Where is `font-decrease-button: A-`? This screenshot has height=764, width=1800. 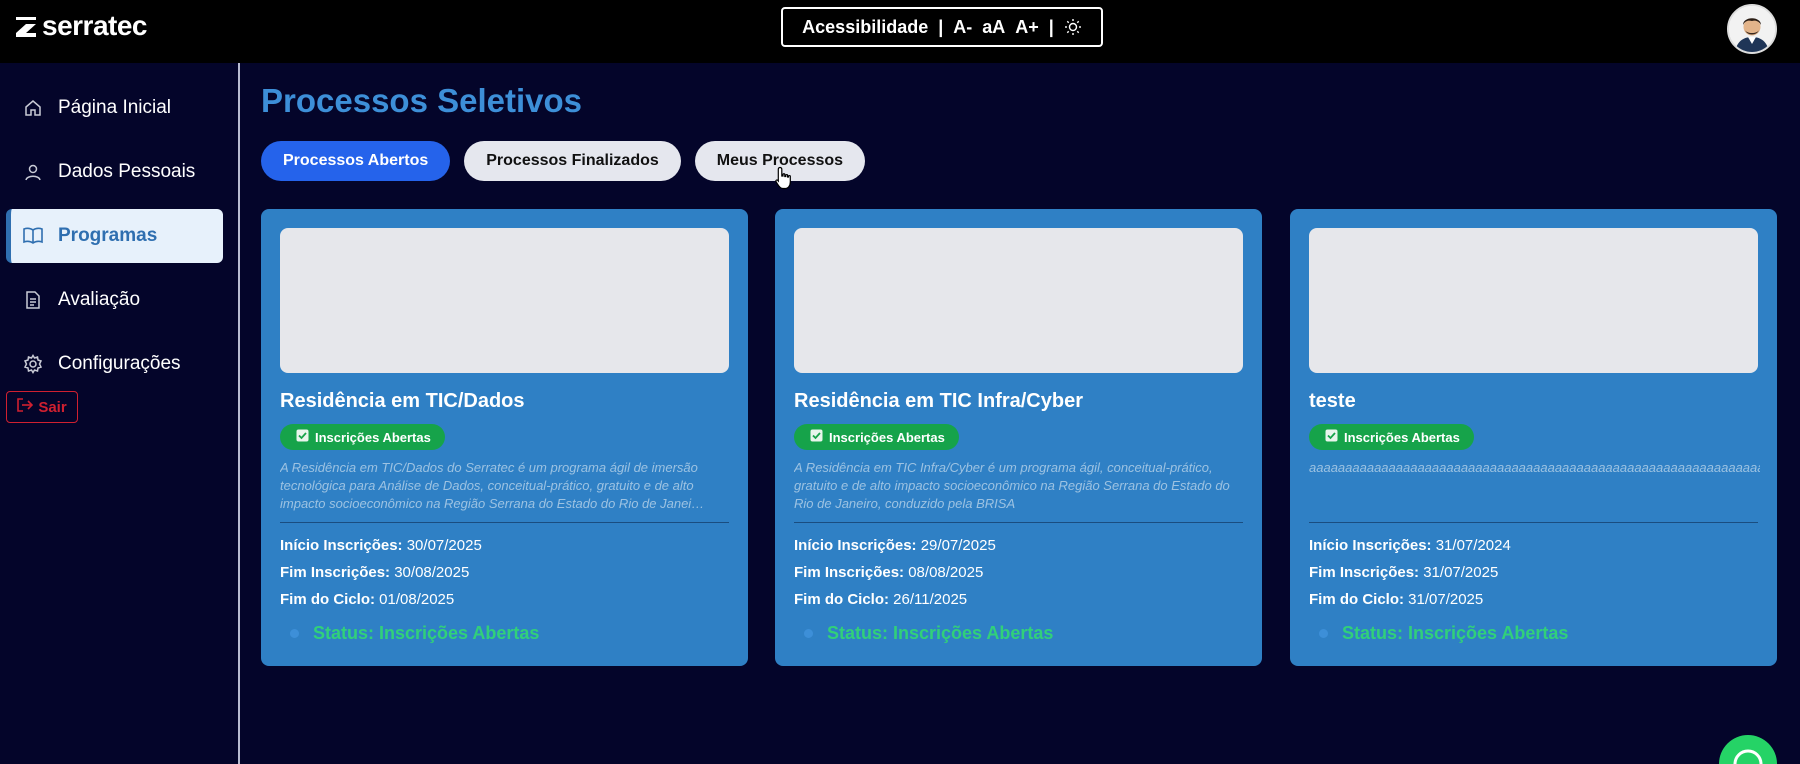 font-decrease-button: A- is located at coordinates (962, 27).